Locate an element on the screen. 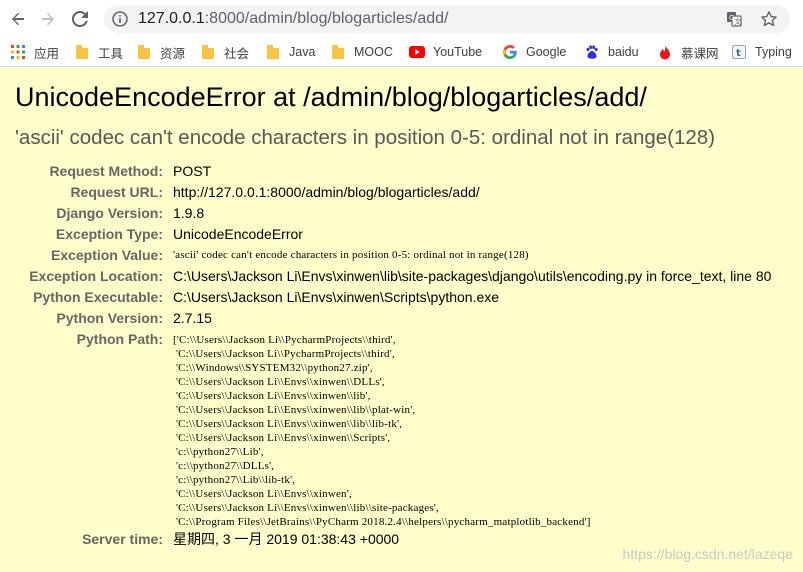 Image resolution: width=803 pixels, height=572 pixels. meta-label: Python Version: is located at coordinates (109, 318).